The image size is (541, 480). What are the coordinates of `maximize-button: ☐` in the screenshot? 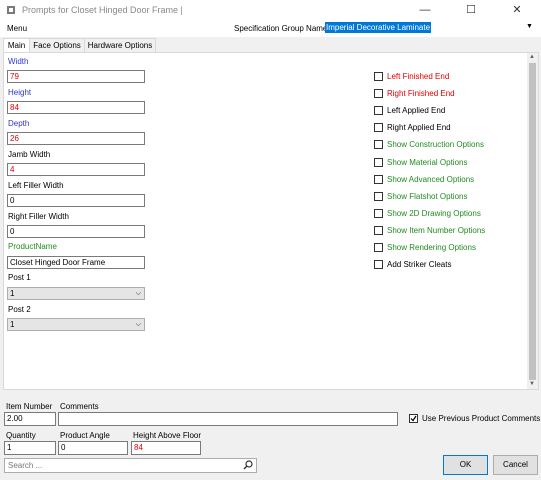 It's located at (471, 10).